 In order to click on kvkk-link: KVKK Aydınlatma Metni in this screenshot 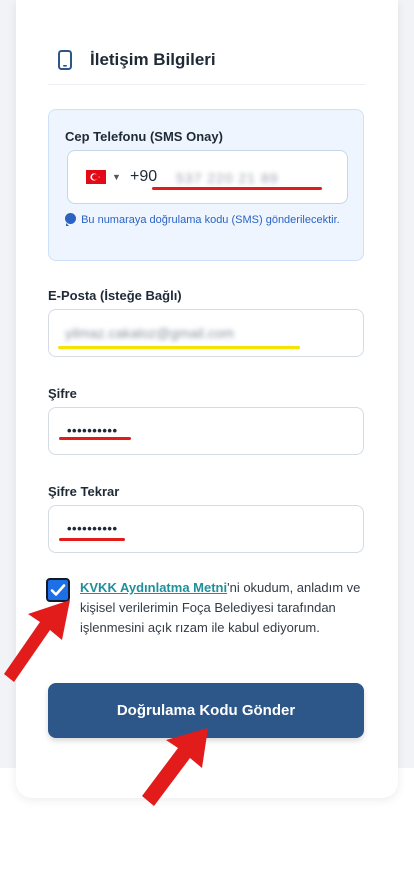, I will do `click(153, 587)`.